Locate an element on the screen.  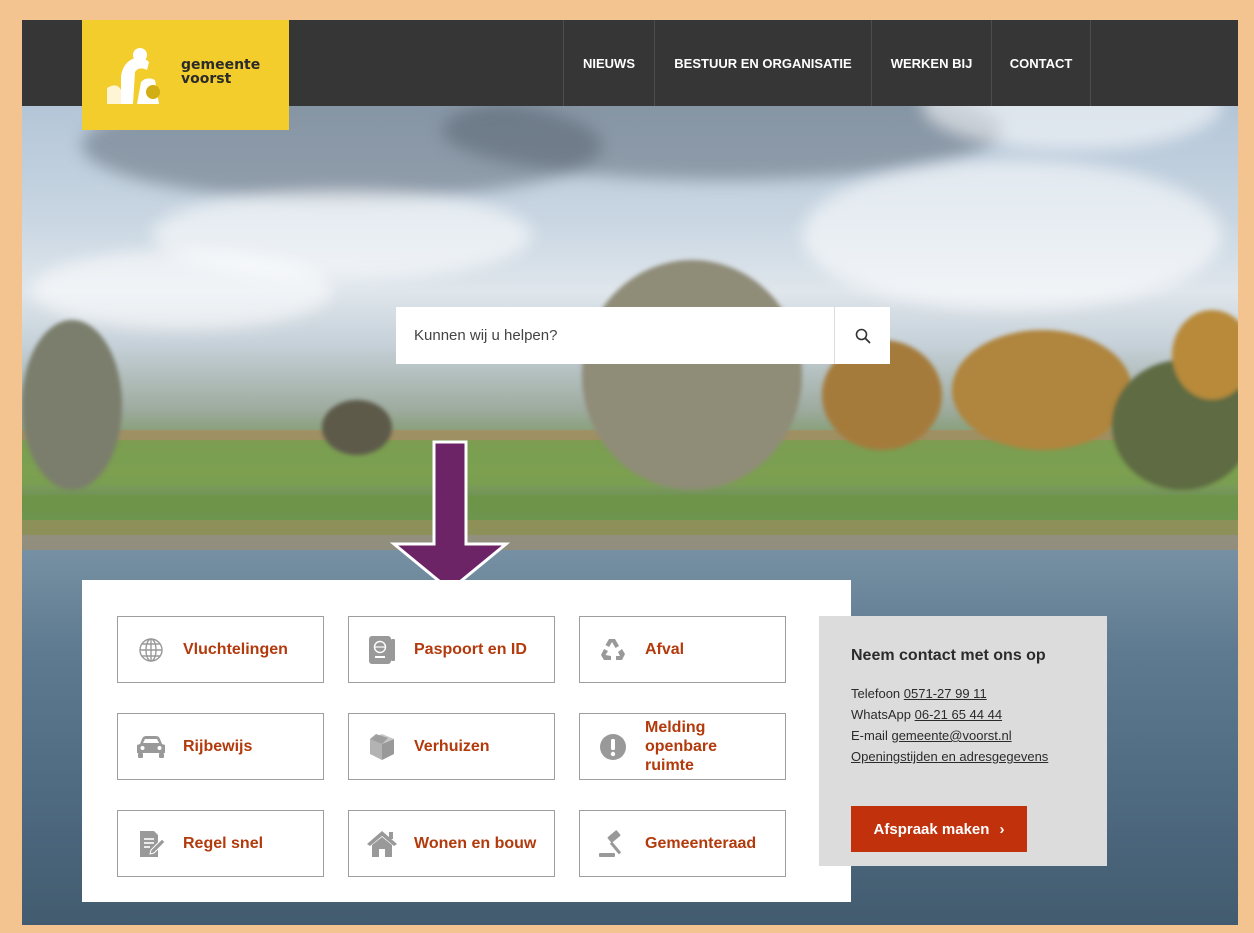
tile-label: Rijbewijs is located at coordinates (218, 746).